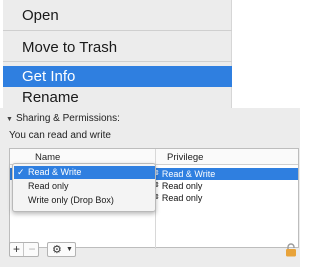 Image resolution: width=320 pixels, height=267 pixels. Describe the element at coordinates (69, 249) in the screenshot. I see `caret-down-icon: ▼` at that location.